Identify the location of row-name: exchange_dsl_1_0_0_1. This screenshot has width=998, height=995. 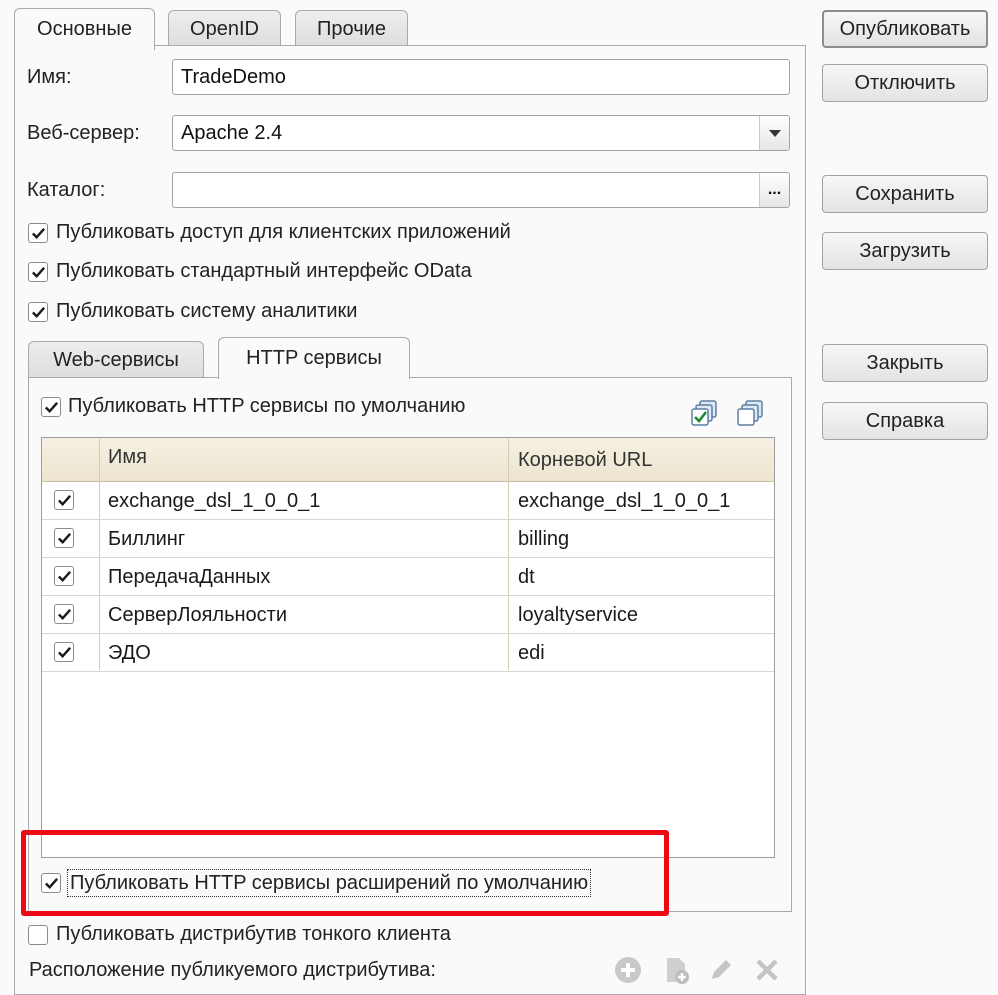
(214, 500).